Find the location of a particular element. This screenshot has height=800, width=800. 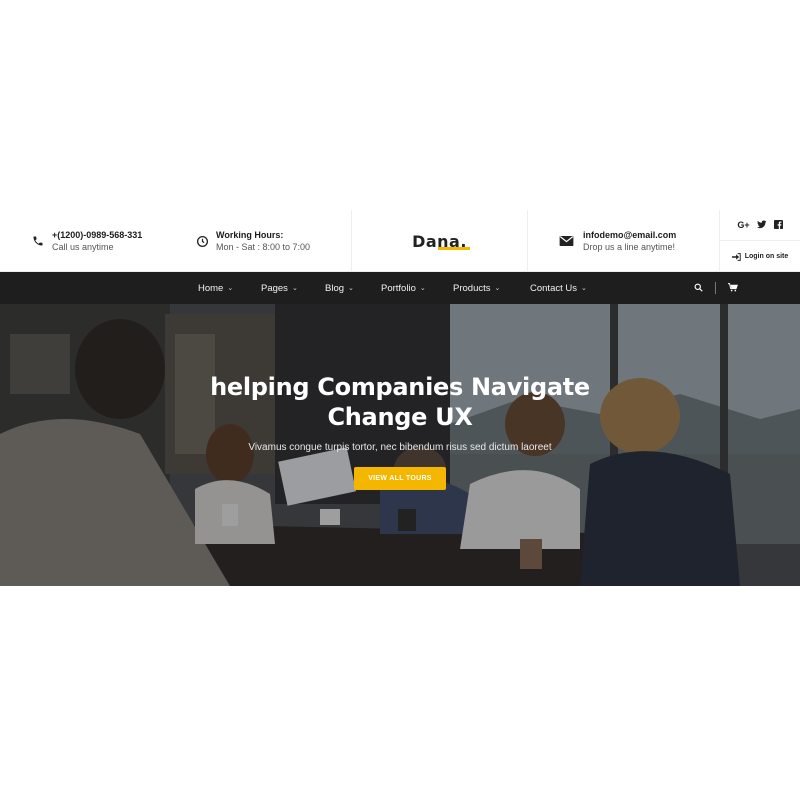

hero-title: helping Companies Navigate Change UX is located at coordinates (400, 402).